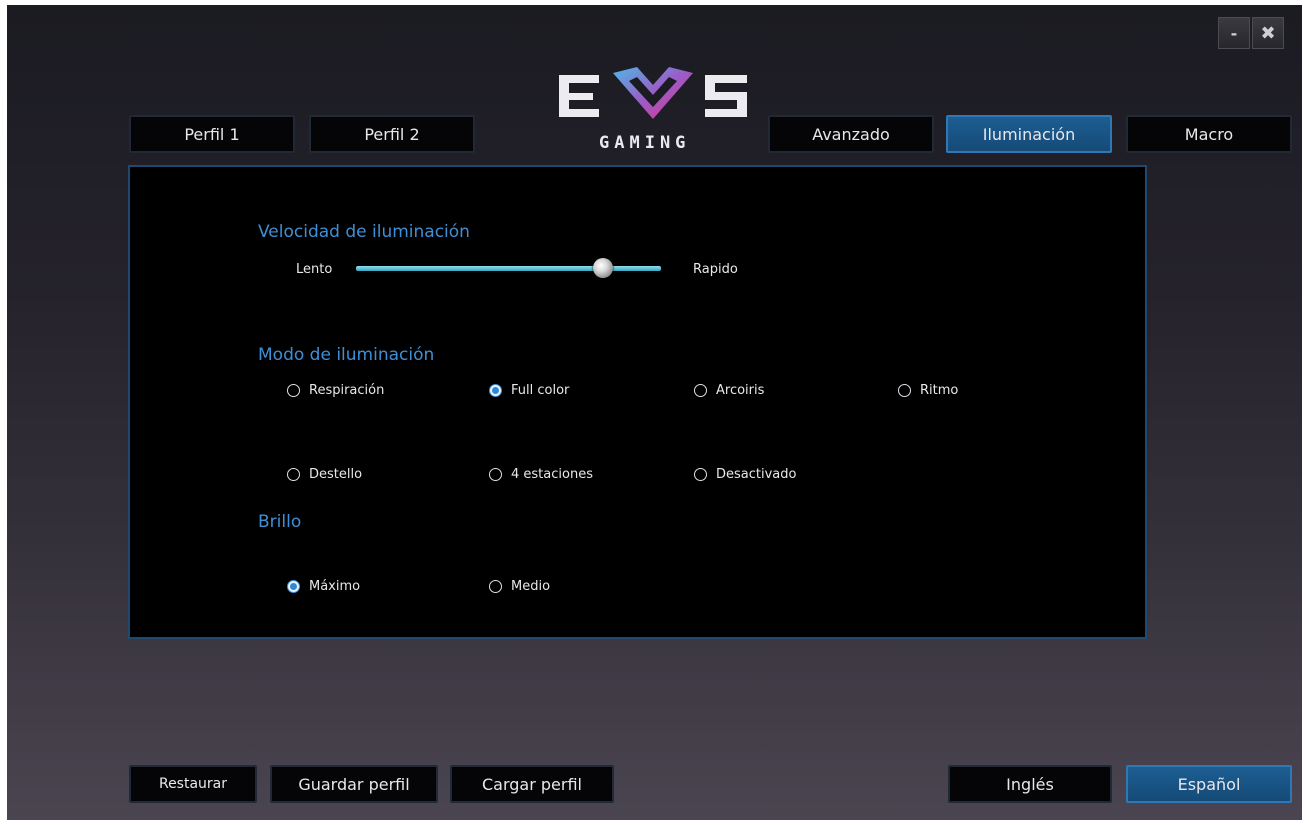 Image resolution: width=1309 pixels, height=825 pixels. I want to click on minimize-button: -, so click(1234, 33).